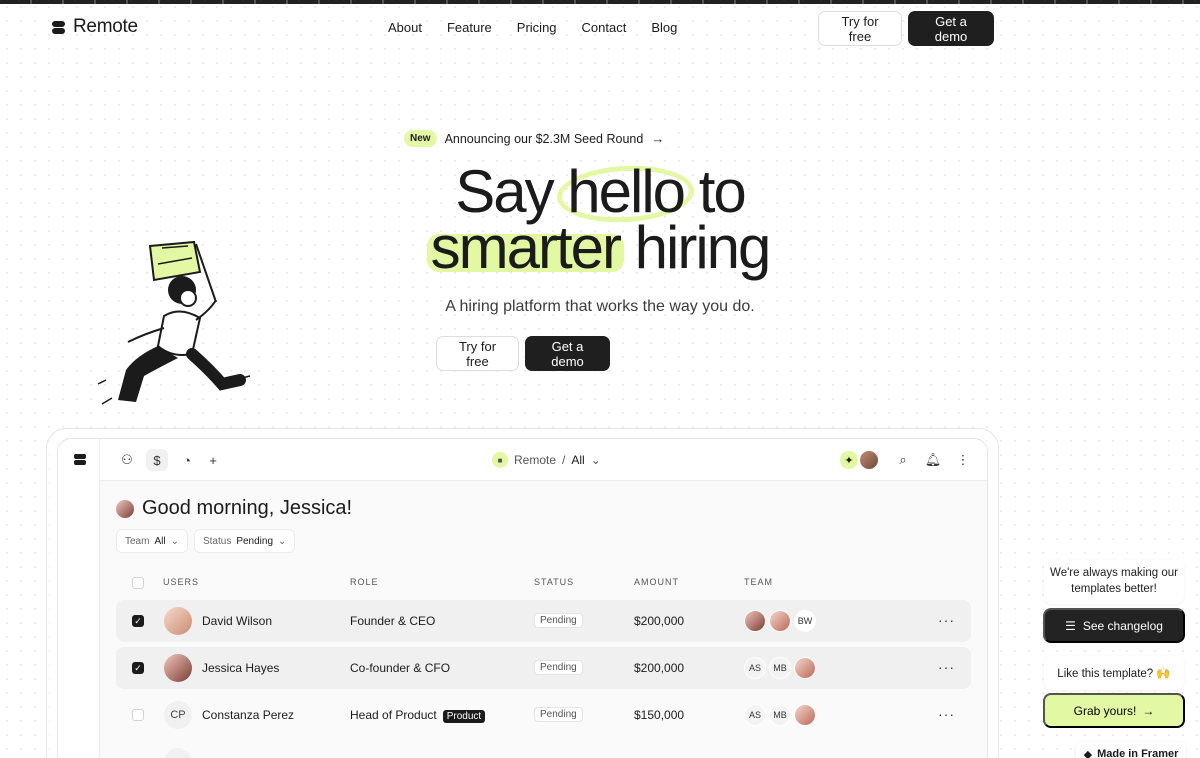  Describe the element at coordinates (217, 541) in the screenshot. I see `status-filter-label: Status` at that location.